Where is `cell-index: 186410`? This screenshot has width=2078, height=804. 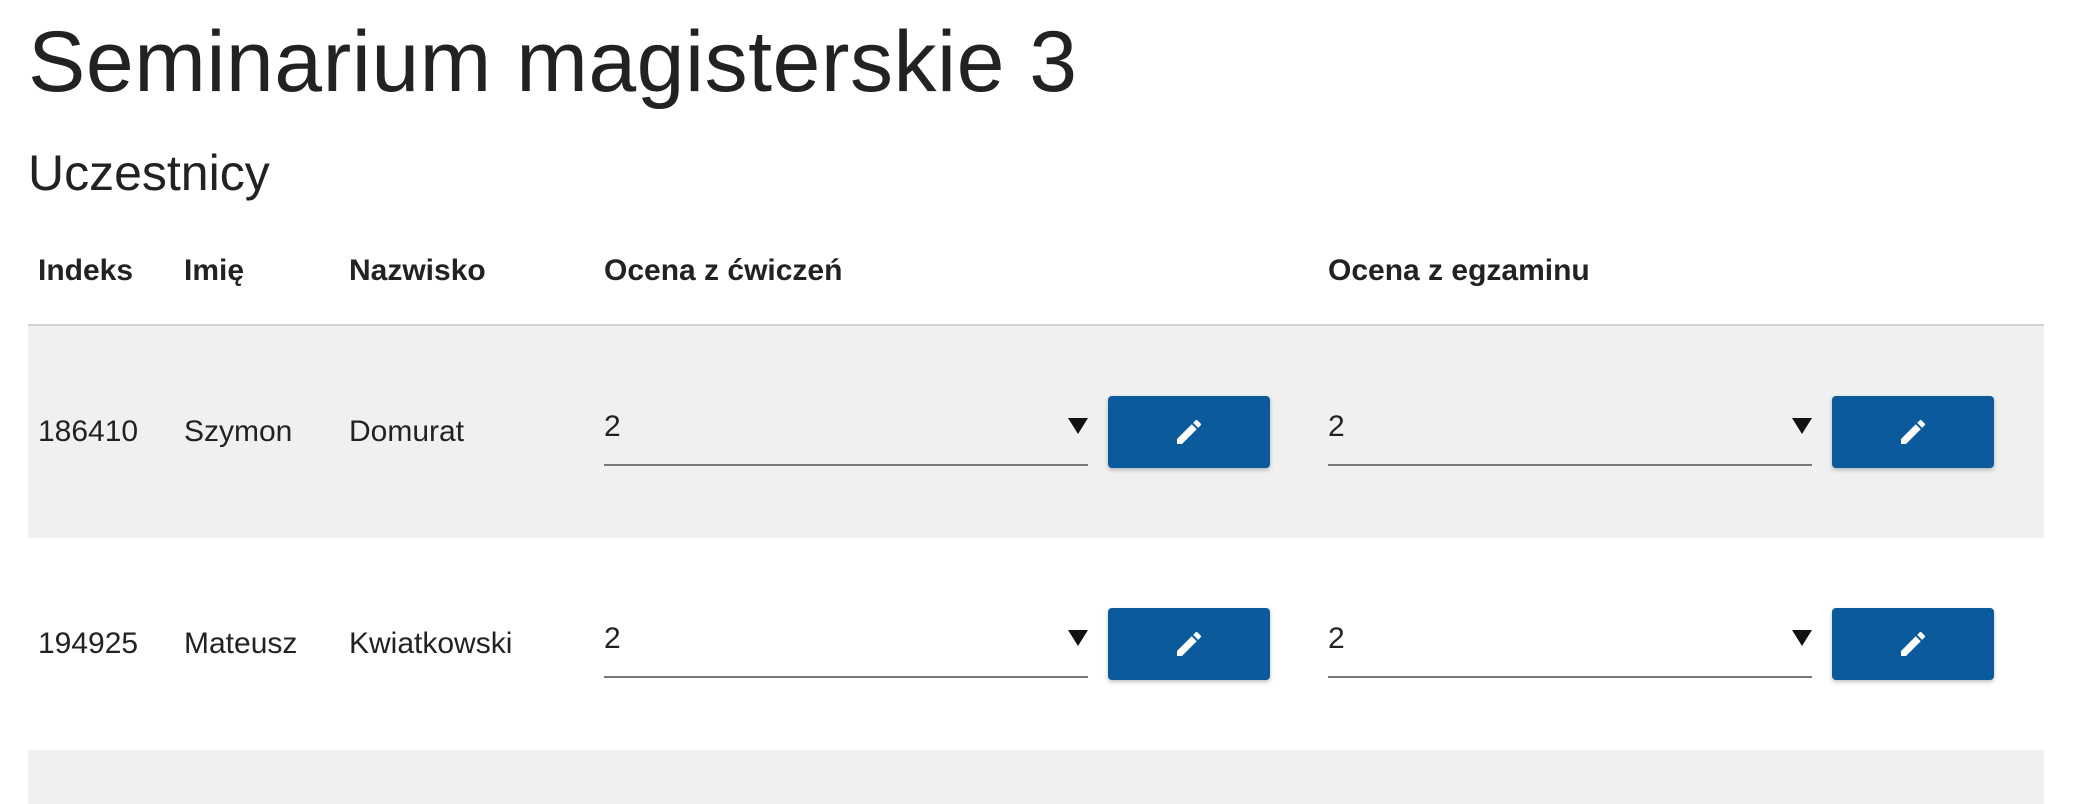 cell-index: 186410 is located at coordinates (88, 431).